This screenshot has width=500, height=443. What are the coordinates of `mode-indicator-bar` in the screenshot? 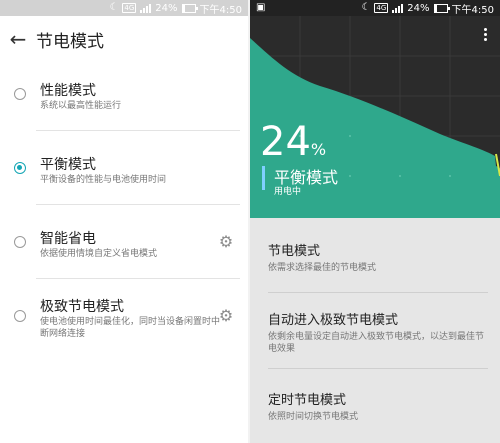 It's located at (263, 178).